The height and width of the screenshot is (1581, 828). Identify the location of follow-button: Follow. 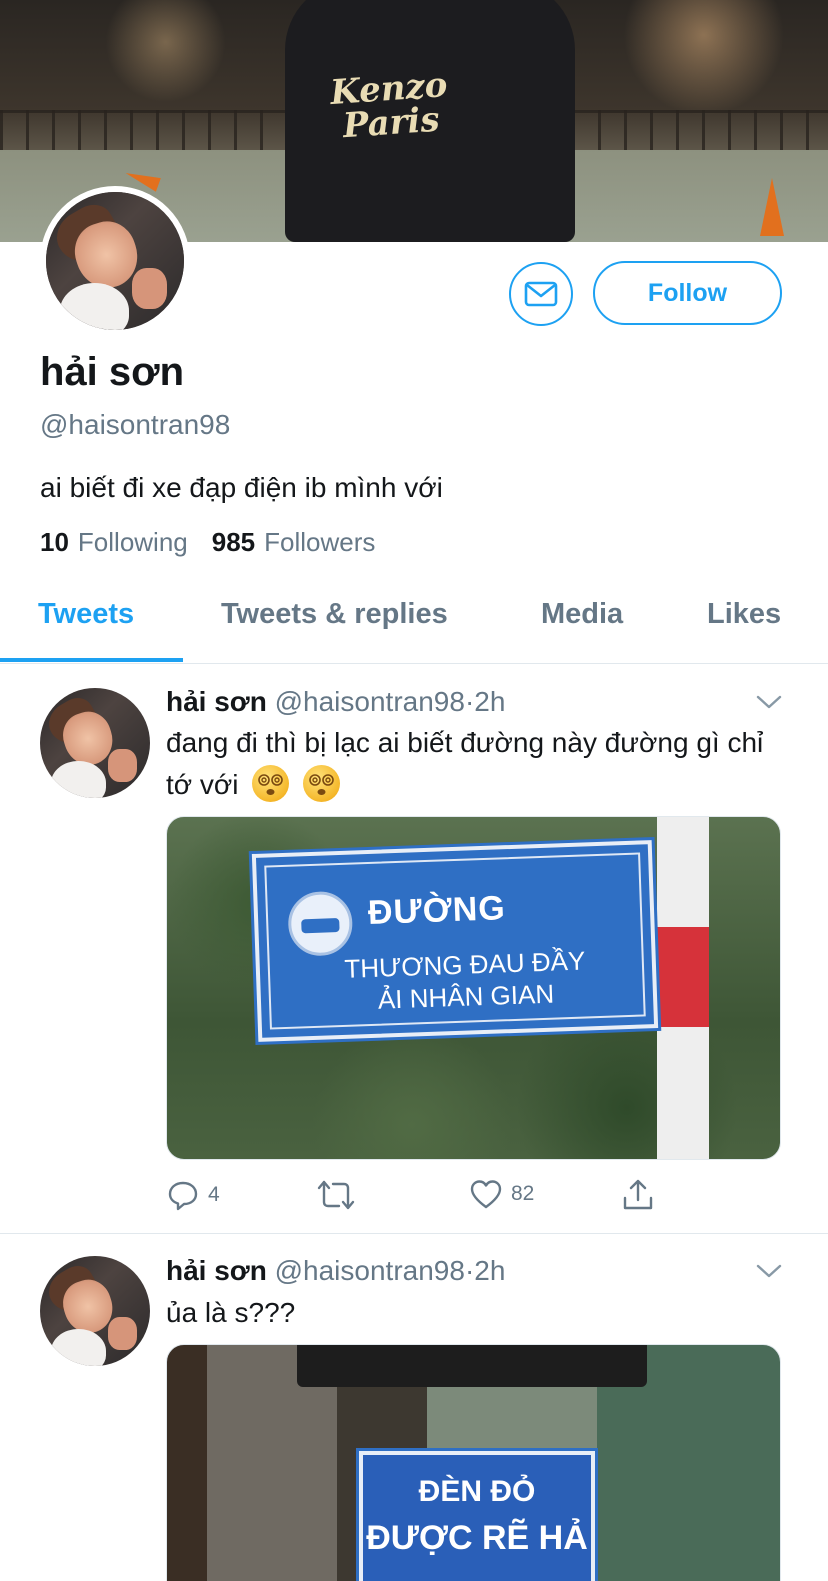
(687, 293).